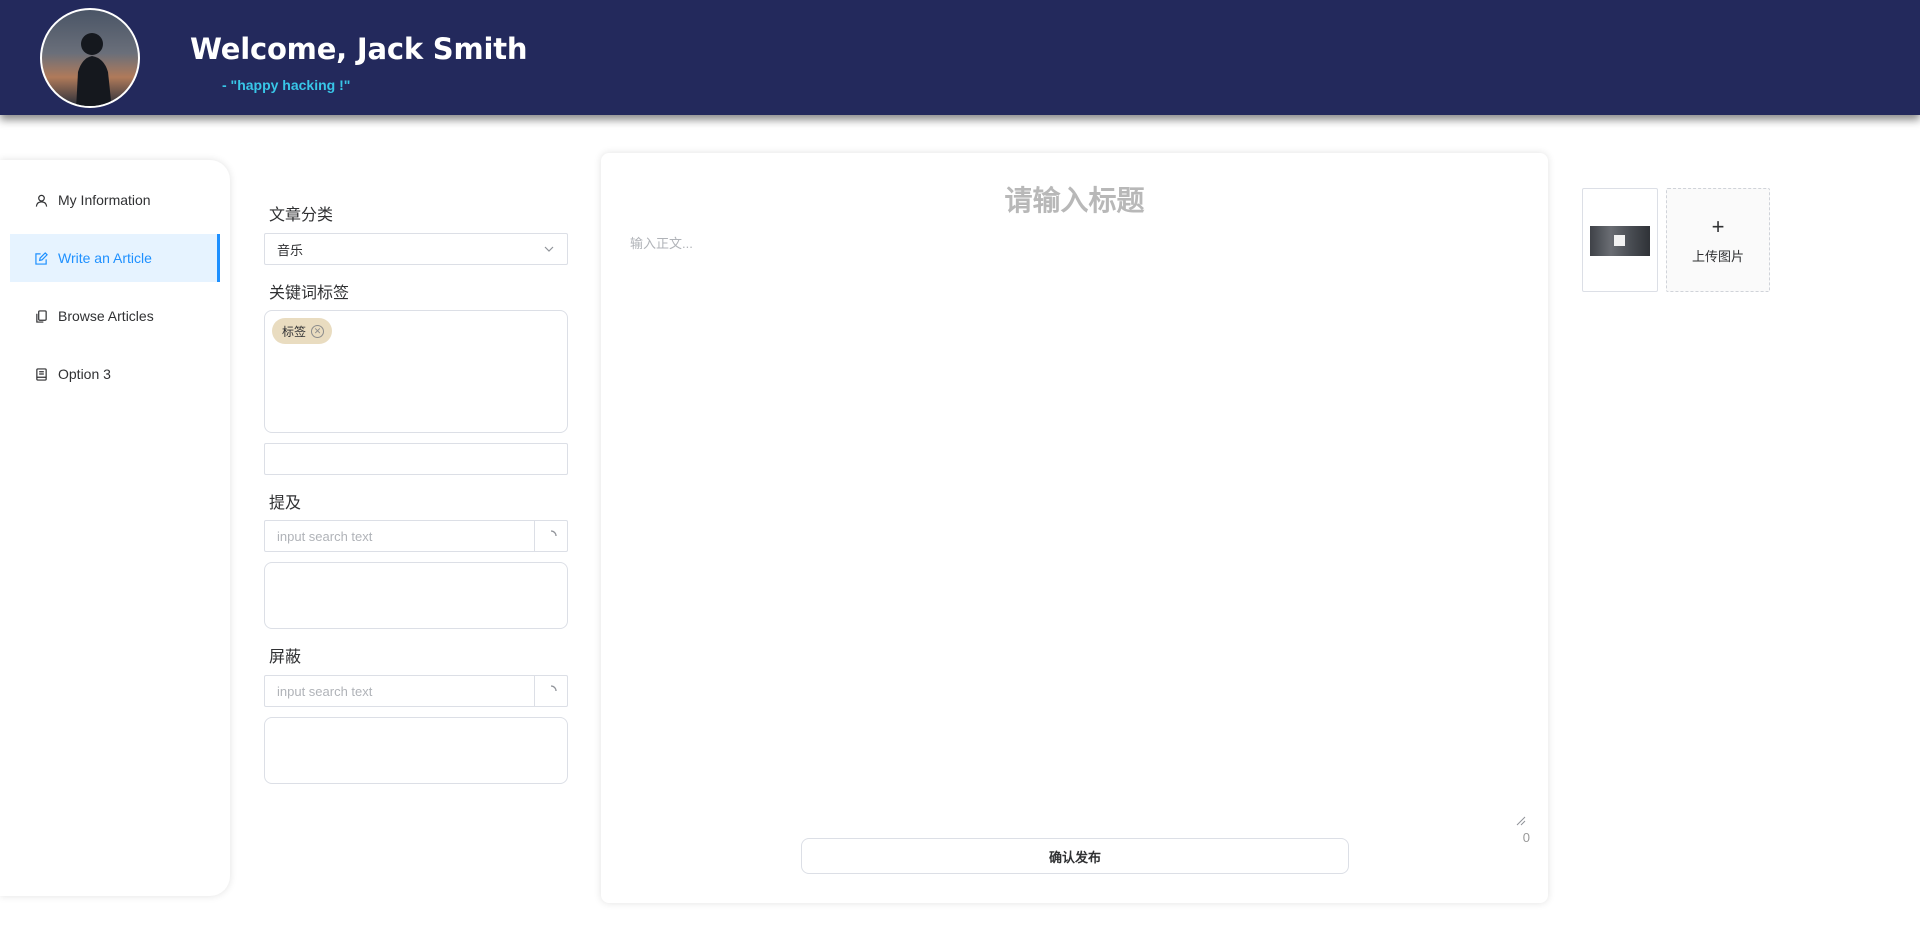 The height and width of the screenshot is (937, 1920). I want to click on mention-search: input search text, so click(416, 536).